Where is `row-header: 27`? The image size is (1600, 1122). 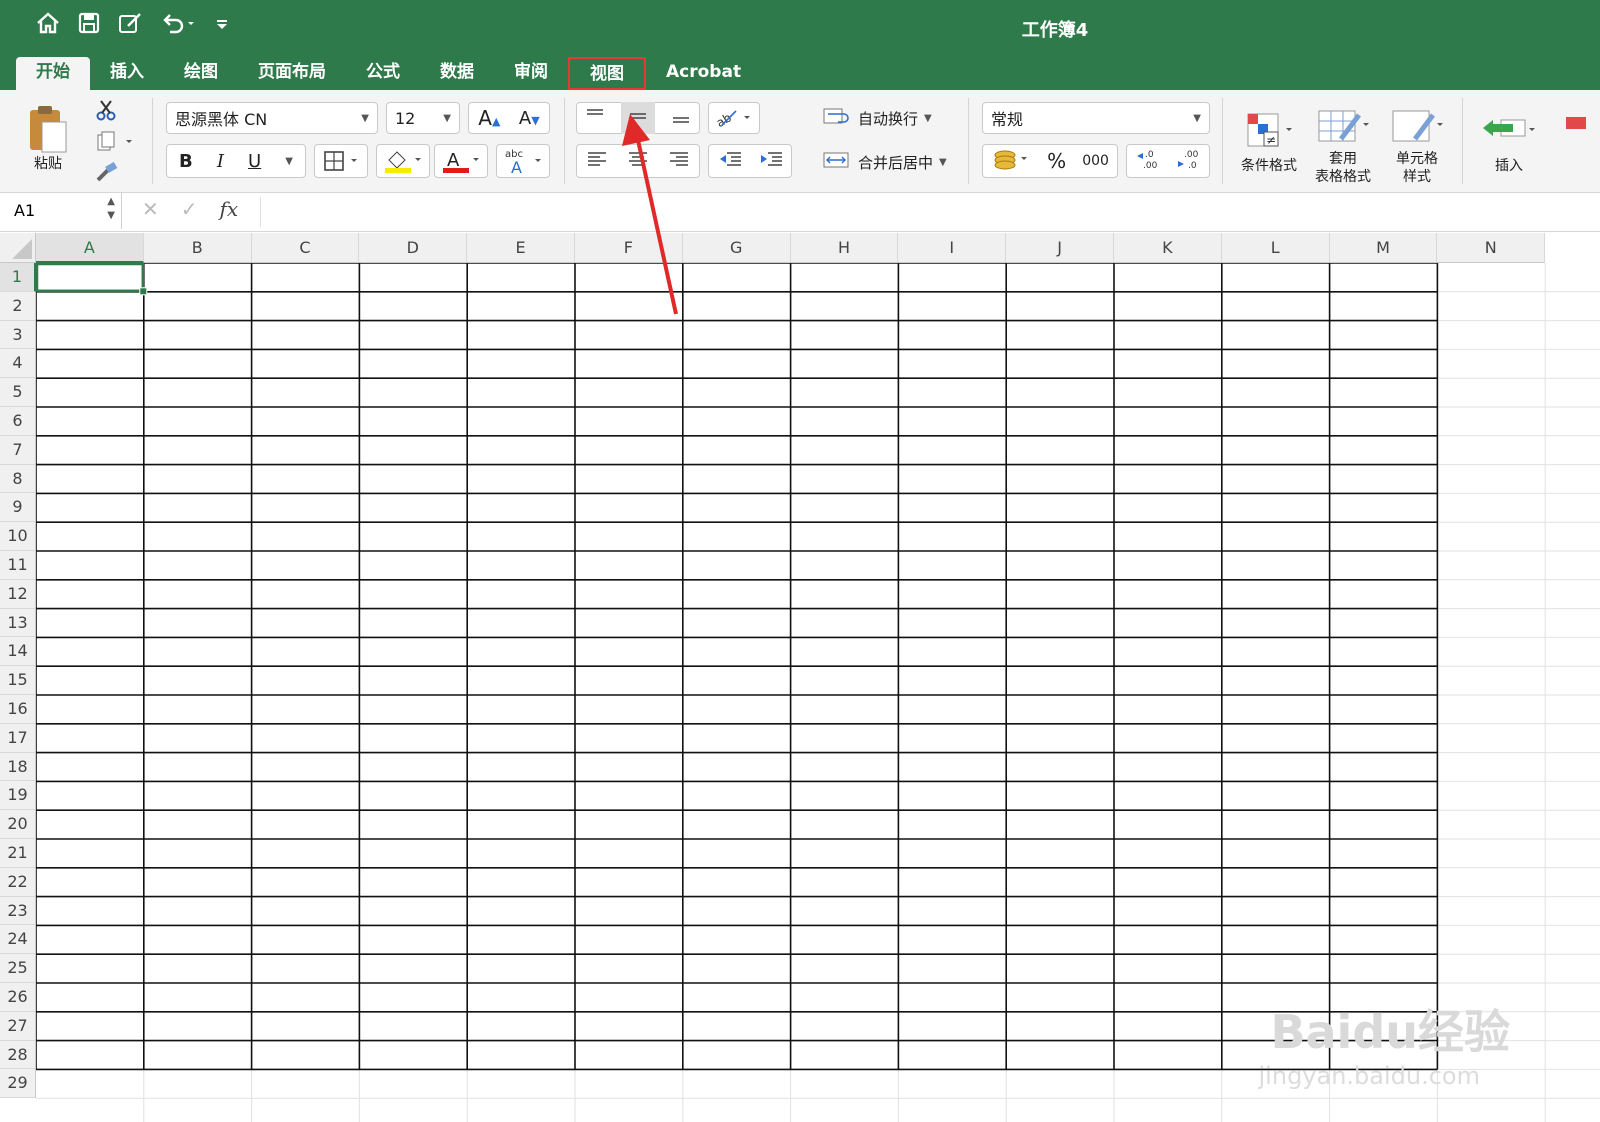 row-header: 27 is located at coordinates (18, 1026).